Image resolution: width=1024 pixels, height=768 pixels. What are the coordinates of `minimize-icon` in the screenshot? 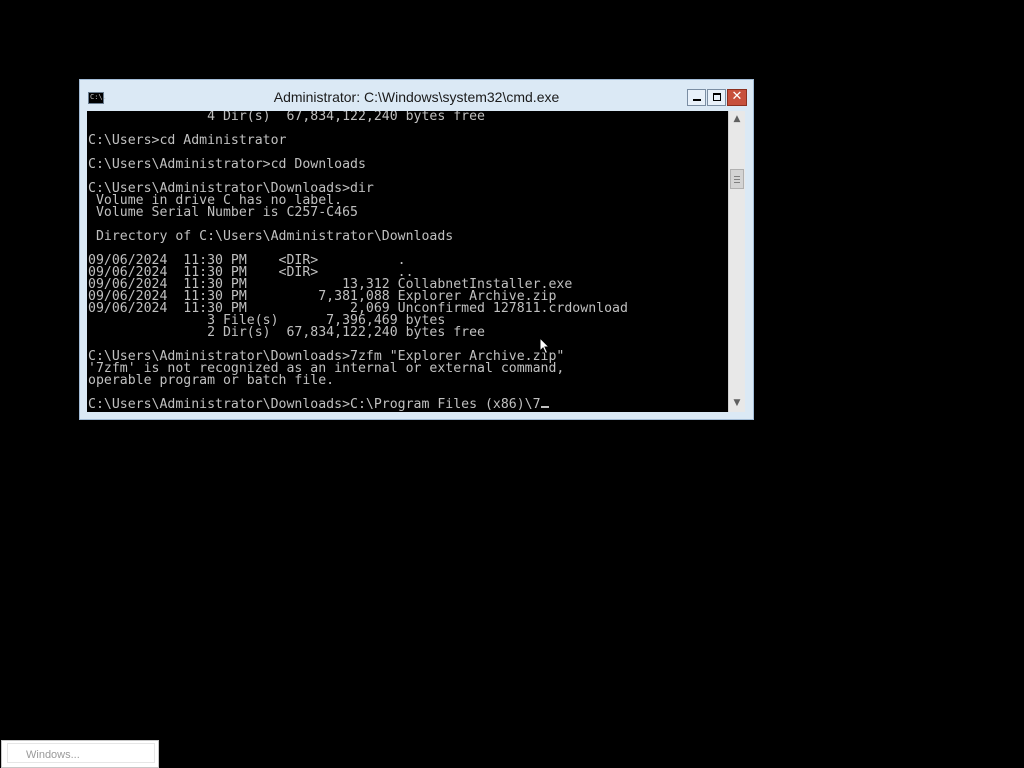 It's located at (697, 100).